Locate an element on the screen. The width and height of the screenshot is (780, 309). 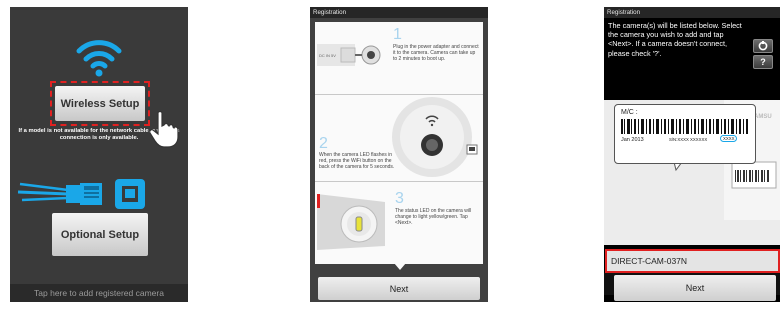
serial-label-callout: M/C : Jan 2013 S/N:XXXX XXXXXX XXXX is located at coordinates (685, 134).